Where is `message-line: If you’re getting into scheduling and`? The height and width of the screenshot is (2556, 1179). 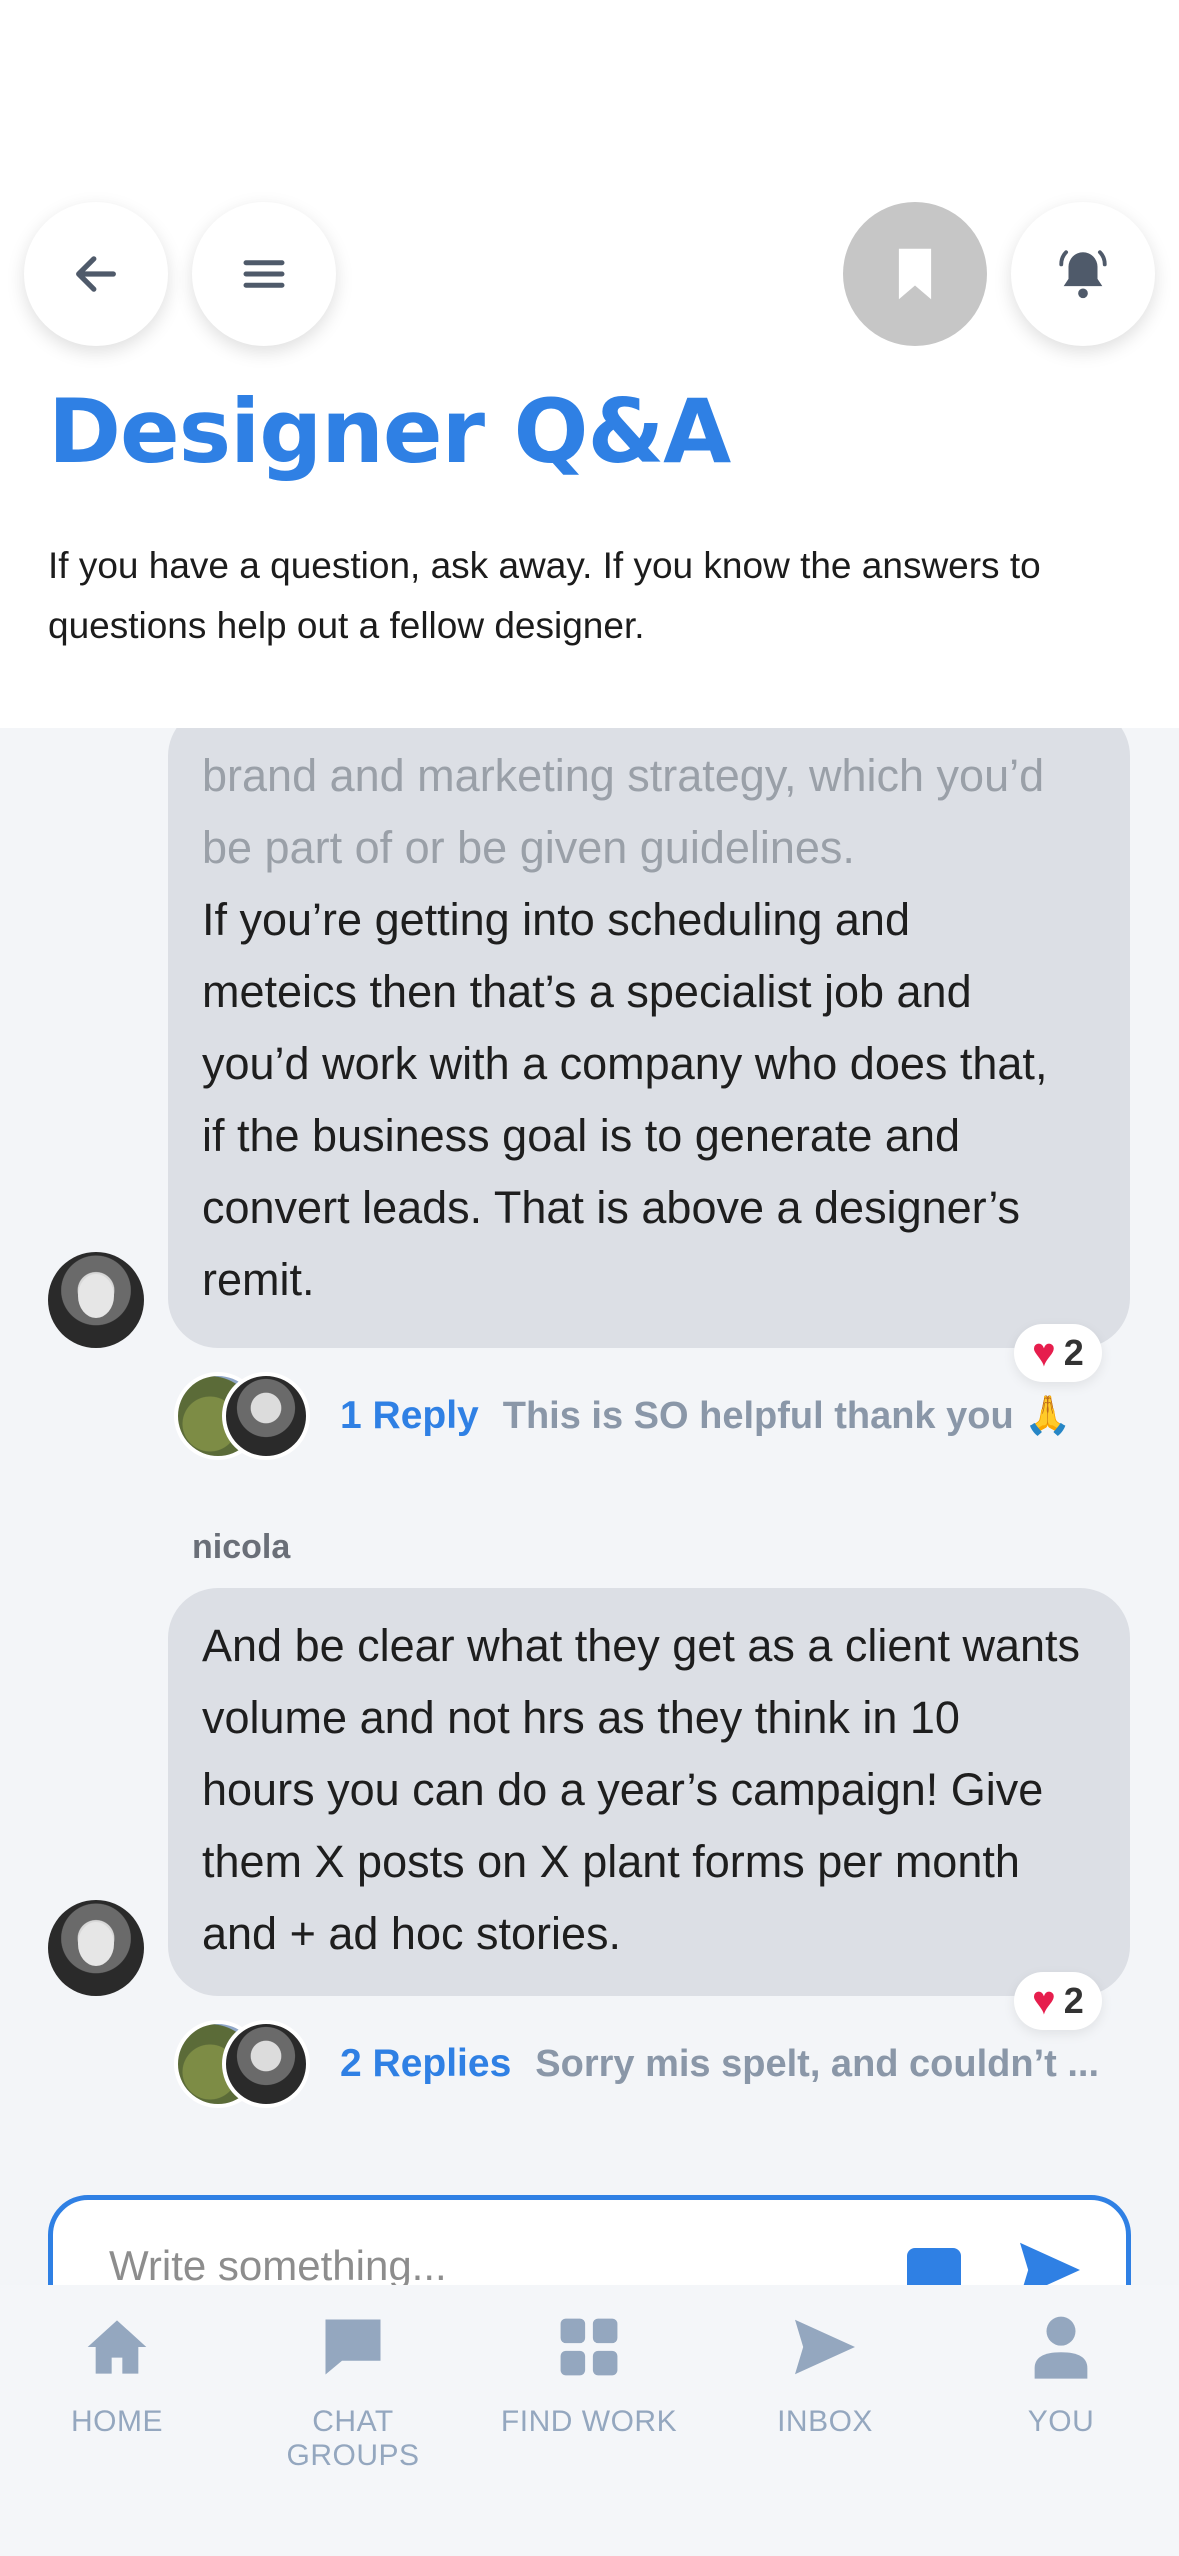
message-line: If you’re getting into scheduling and is located at coordinates (556, 919).